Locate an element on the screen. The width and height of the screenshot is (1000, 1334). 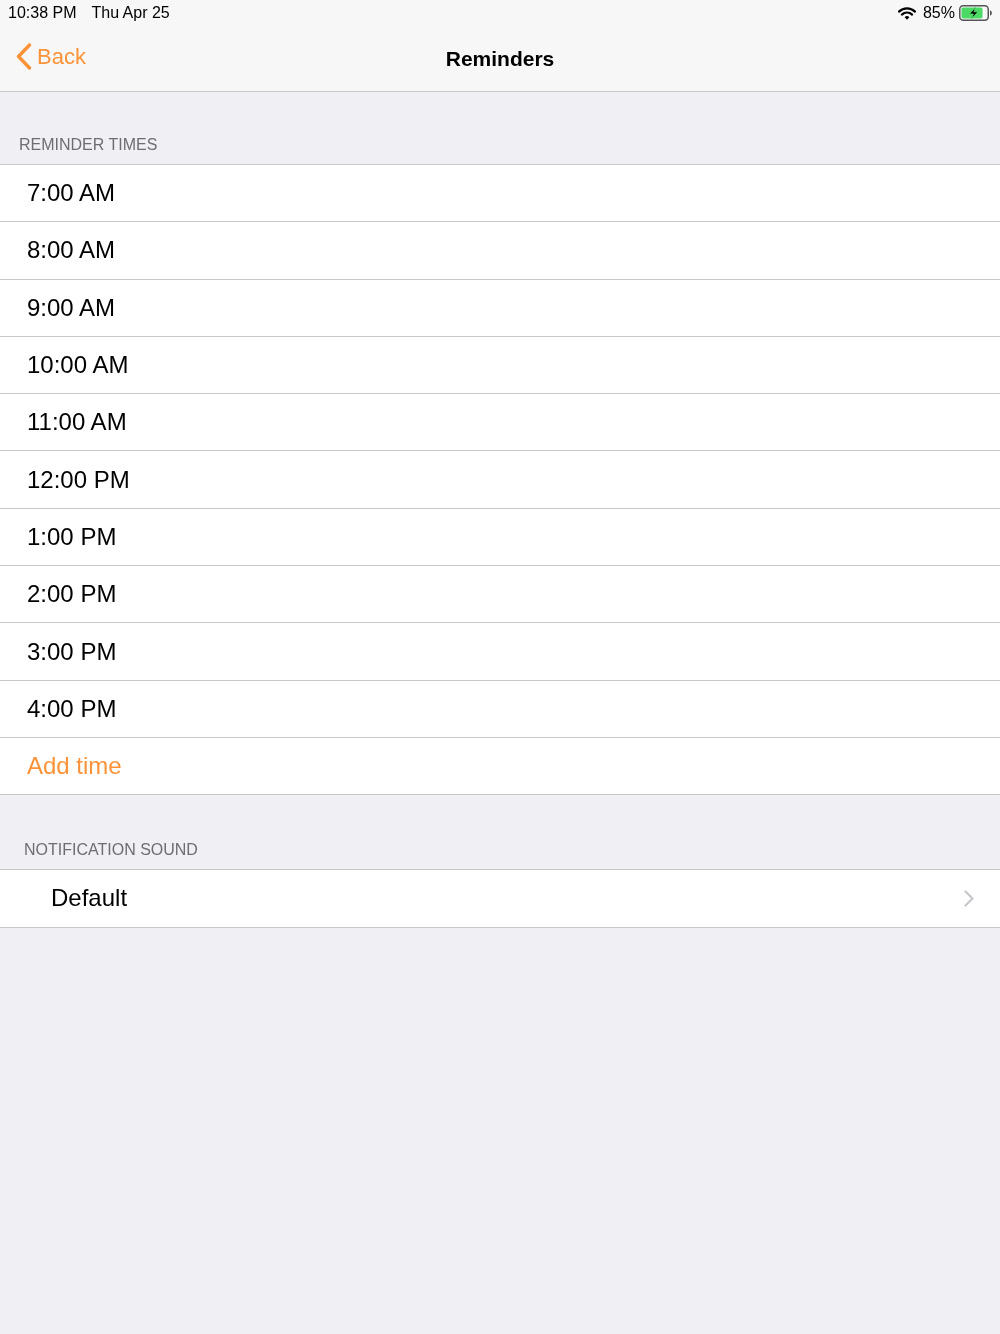
chevron-right-icon is located at coordinates (969, 898).